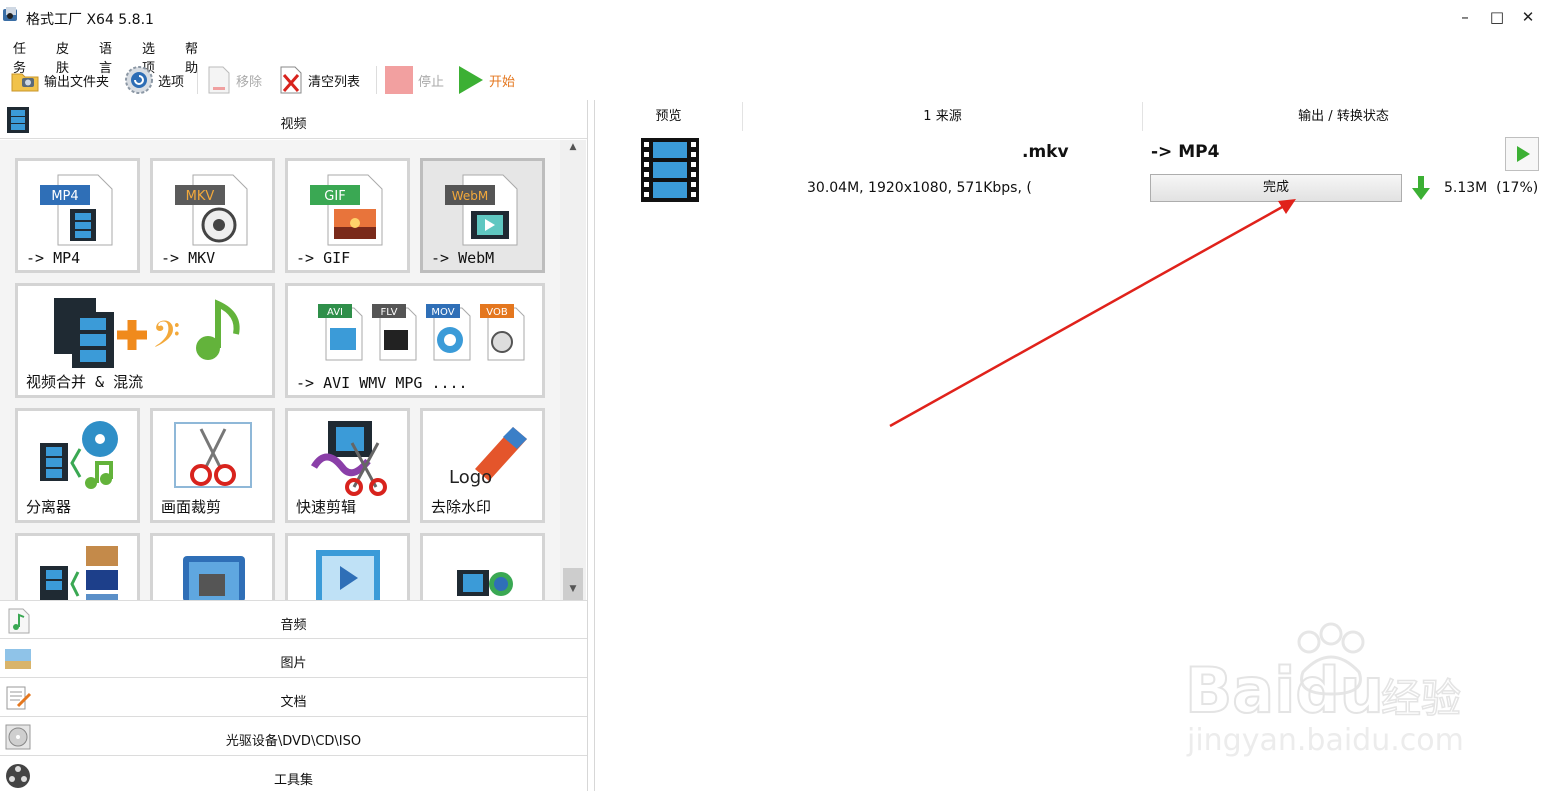 This screenshot has width=1543, height=791. What do you see at coordinates (90, 20) in the screenshot?
I see `window-title: 格式工厂 X64 5.8.1` at bounding box center [90, 20].